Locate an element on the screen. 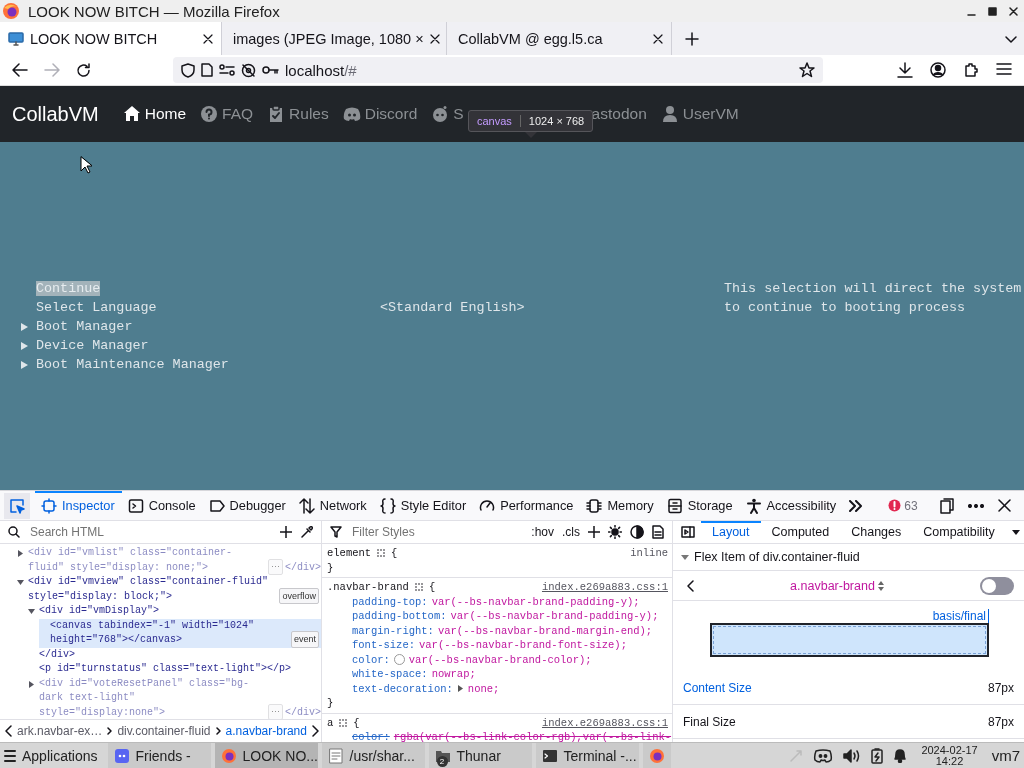 The height and width of the screenshot is (768, 1024). html-tag: <div id="vmview" class="container-fluid" style="display: block;"> is located at coordinates (153, 589).